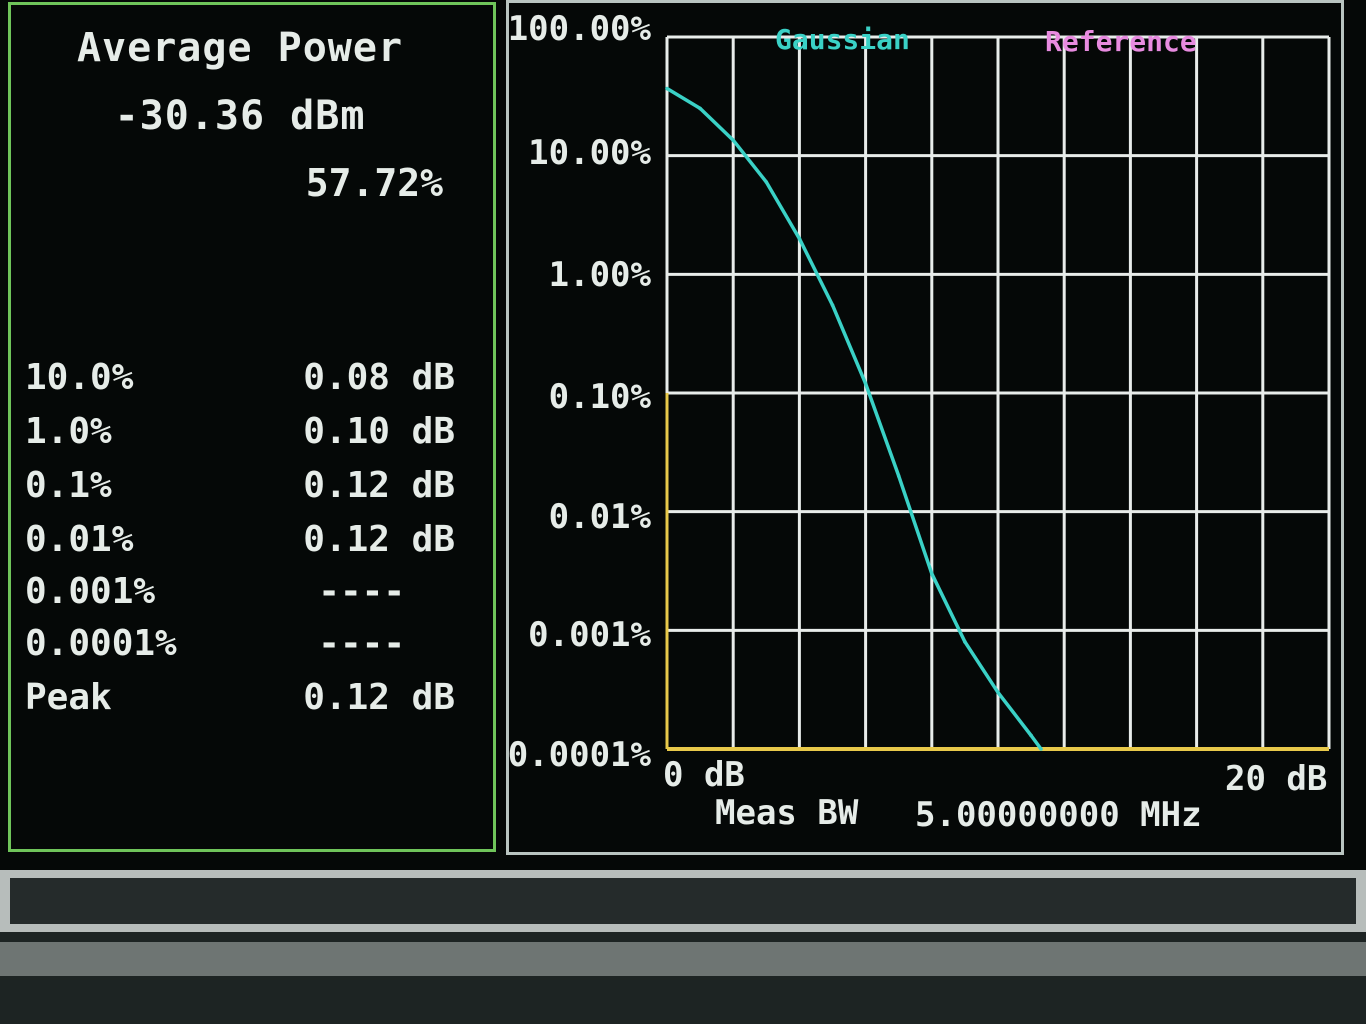 This screenshot has width=1366, height=1024. Describe the element at coordinates (240, 382) in the screenshot. I see `result-row: 10.0% 0.08 dB` at that location.